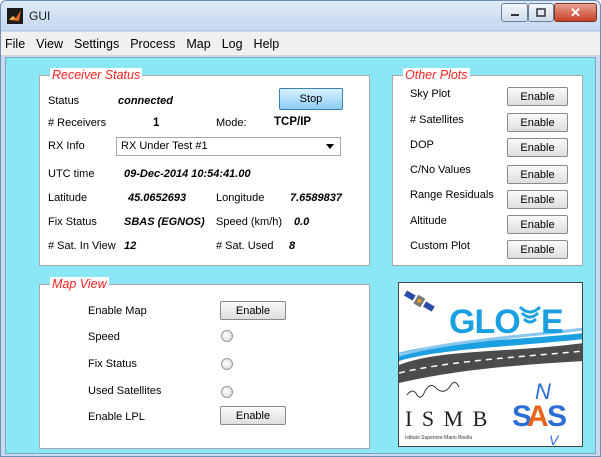  I want to click on menu-bar: File View Settings Process Map Log Help, so click(300, 44).